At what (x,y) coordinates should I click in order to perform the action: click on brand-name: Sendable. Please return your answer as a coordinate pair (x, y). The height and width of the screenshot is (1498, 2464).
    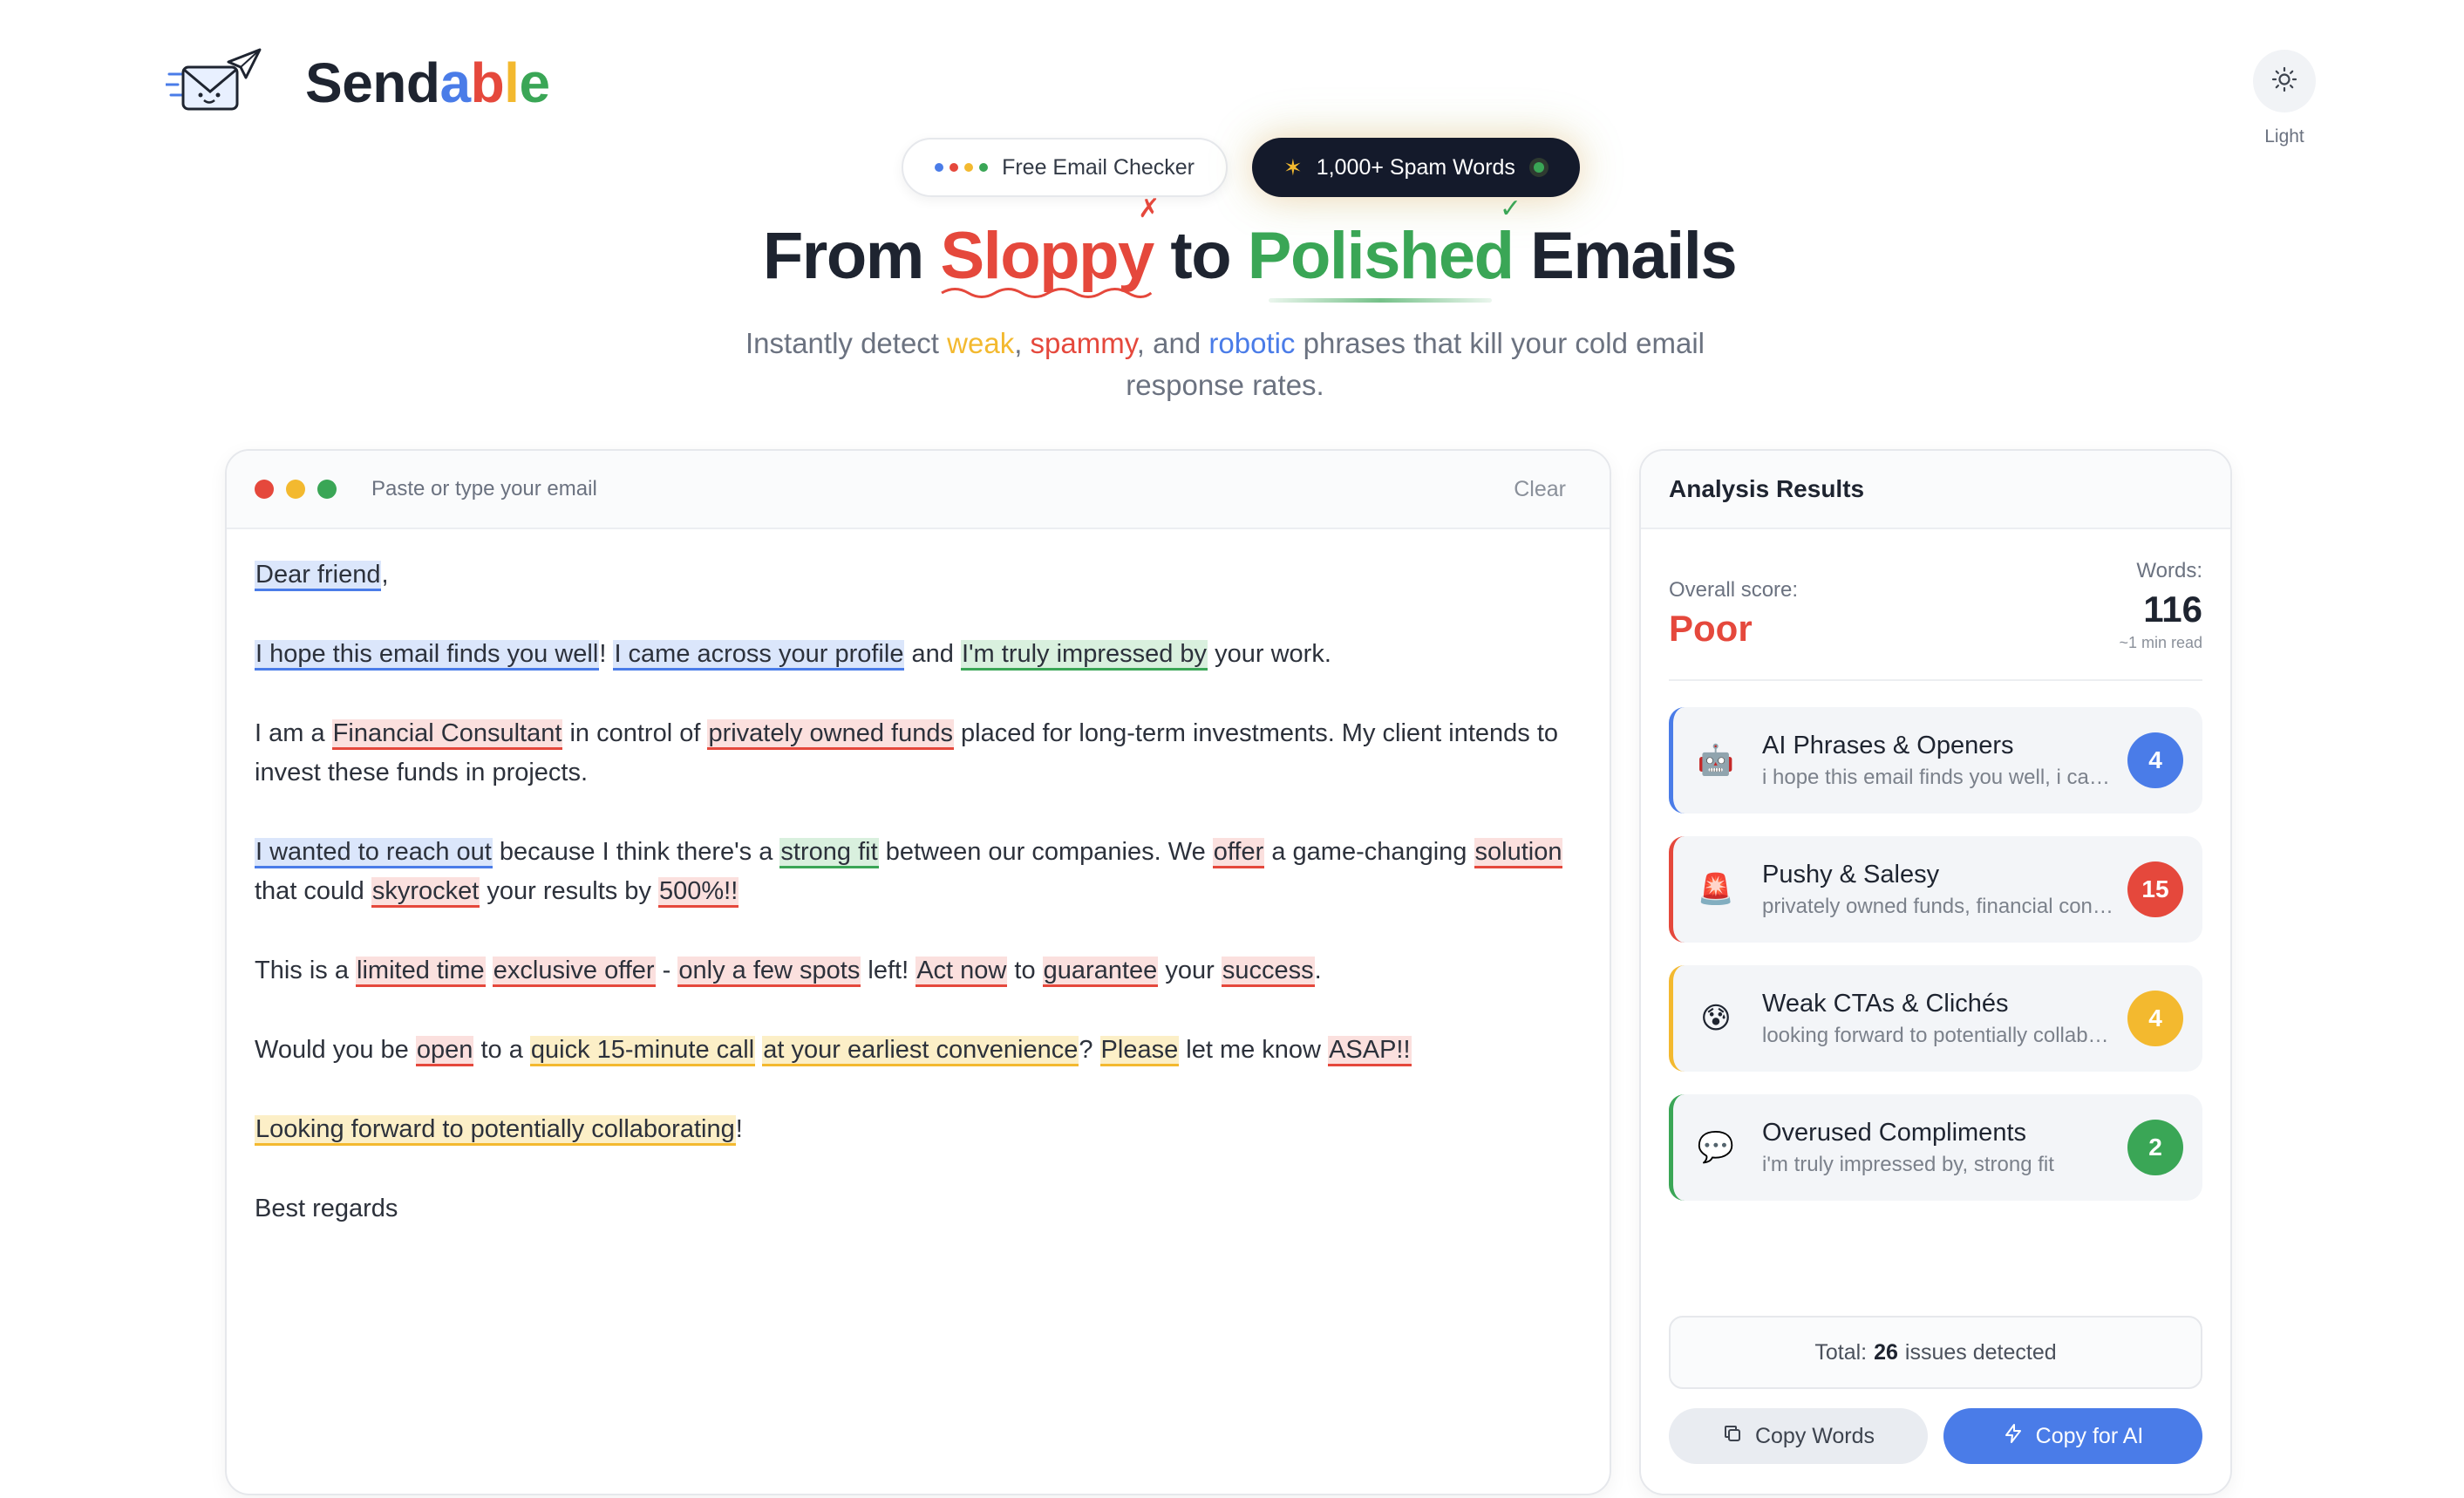
    Looking at the image, I should click on (427, 82).